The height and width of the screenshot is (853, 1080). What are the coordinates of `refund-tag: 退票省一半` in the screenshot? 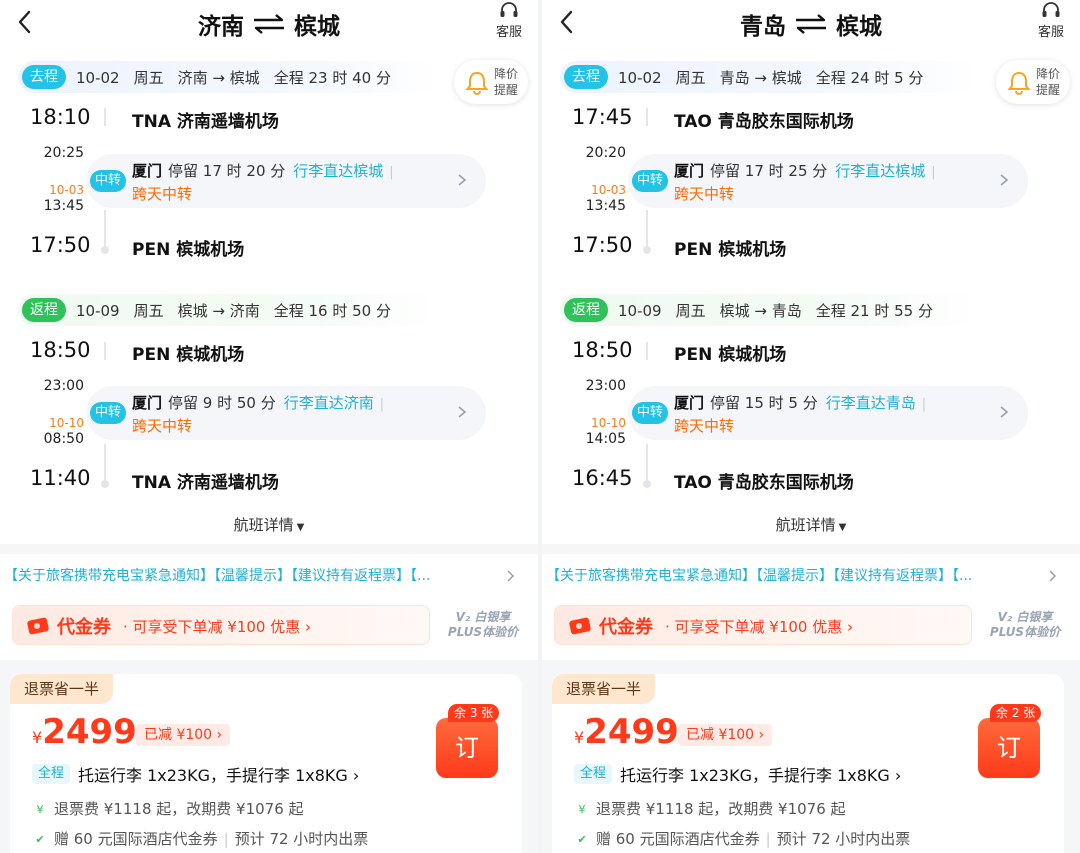 It's located at (604, 689).